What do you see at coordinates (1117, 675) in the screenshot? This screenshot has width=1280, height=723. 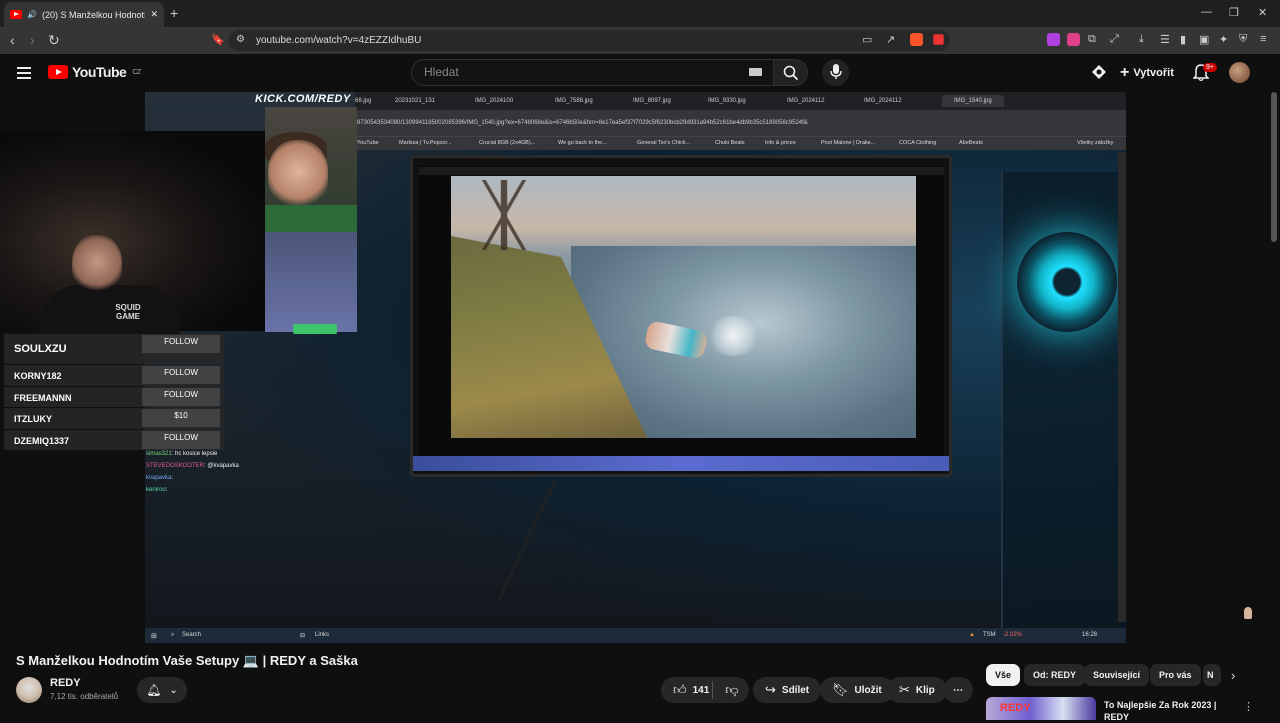 I see `chip-related: Související` at bounding box center [1117, 675].